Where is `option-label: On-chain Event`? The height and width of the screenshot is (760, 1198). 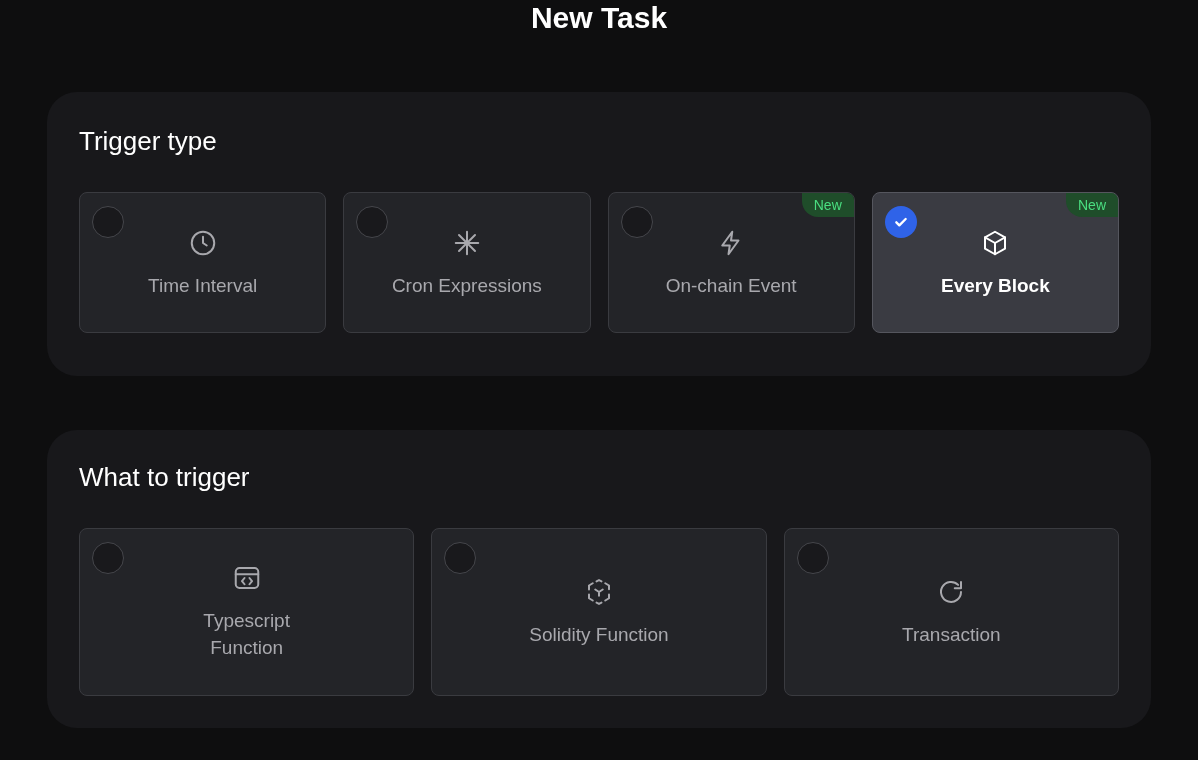
option-label: On-chain Event is located at coordinates (731, 286).